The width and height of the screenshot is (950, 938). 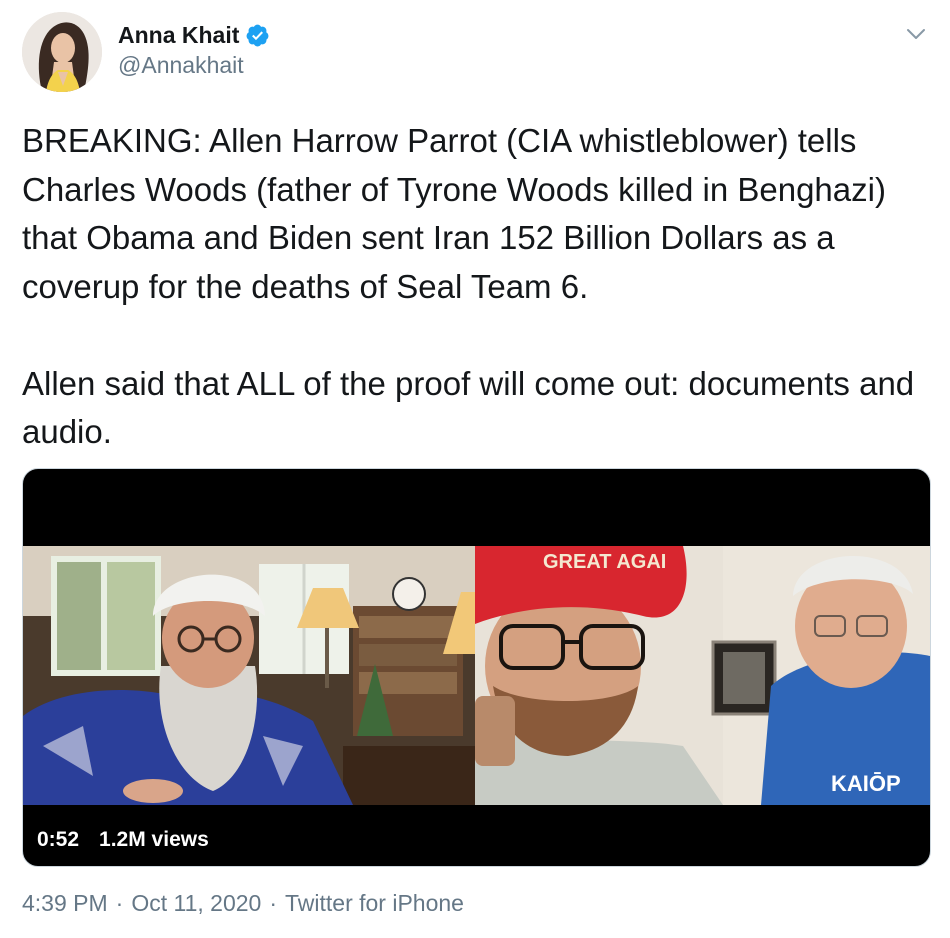 What do you see at coordinates (65, 903) in the screenshot?
I see `tweet-time: 4:39 PM` at bounding box center [65, 903].